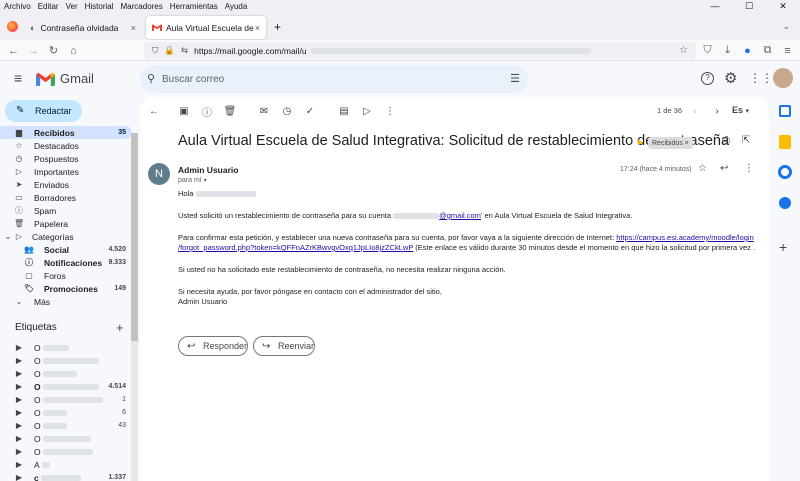 The image size is (800, 481). I want to click on tab-list-icon: ⌄, so click(786, 26).